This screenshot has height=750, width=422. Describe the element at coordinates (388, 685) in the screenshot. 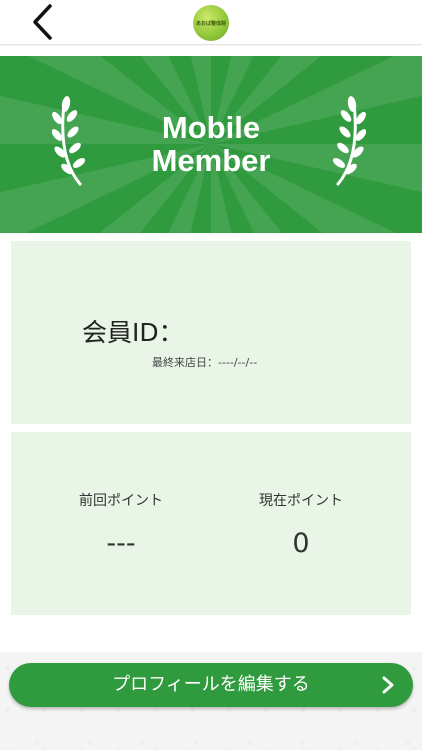

I see `chevron-right-icon` at that location.